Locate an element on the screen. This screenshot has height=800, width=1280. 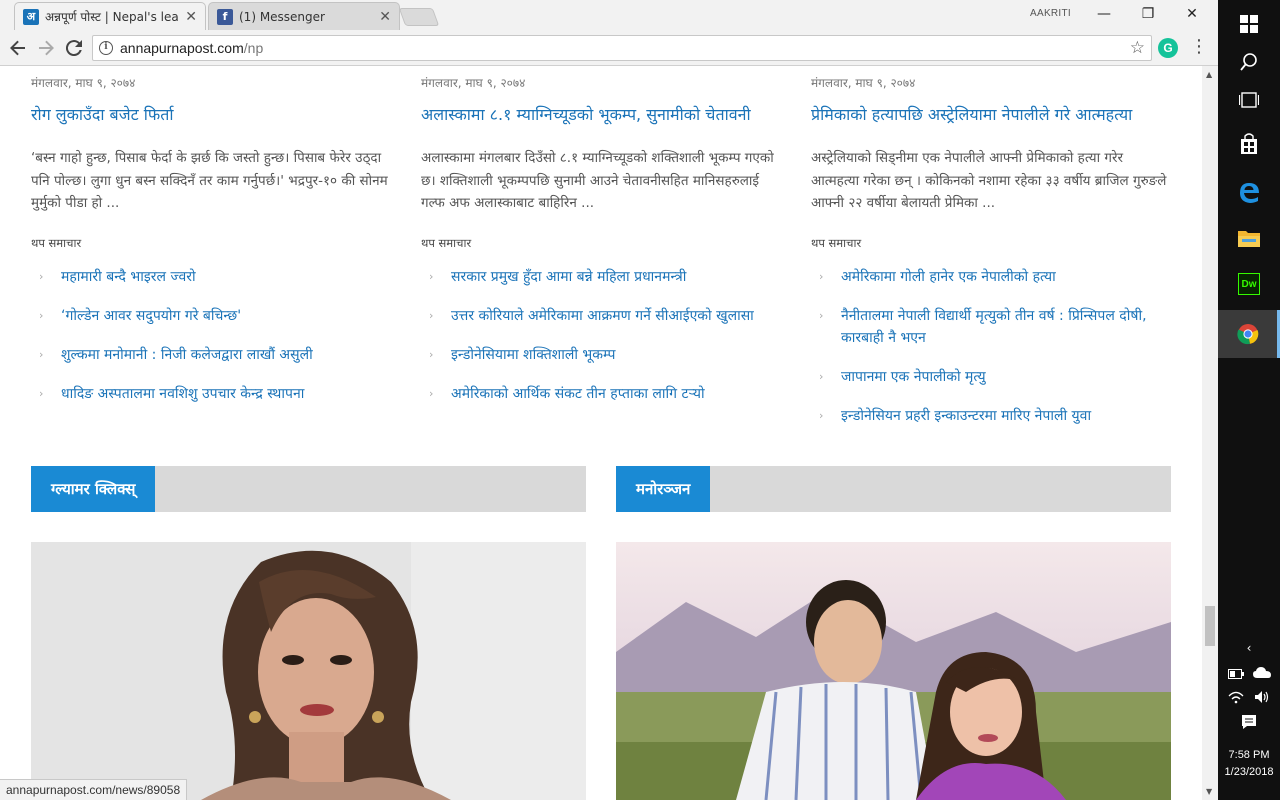
back-button is located at coordinates (18, 48).